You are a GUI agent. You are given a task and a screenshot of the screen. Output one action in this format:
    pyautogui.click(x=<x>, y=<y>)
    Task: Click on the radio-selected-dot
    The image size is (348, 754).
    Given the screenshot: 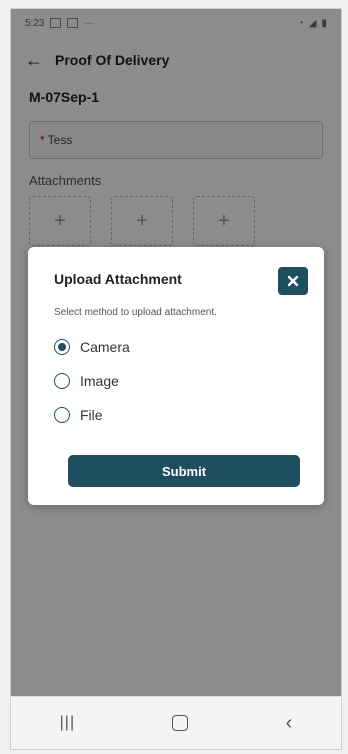 What is the action you would take?
    pyautogui.click(x=62, y=347)
    